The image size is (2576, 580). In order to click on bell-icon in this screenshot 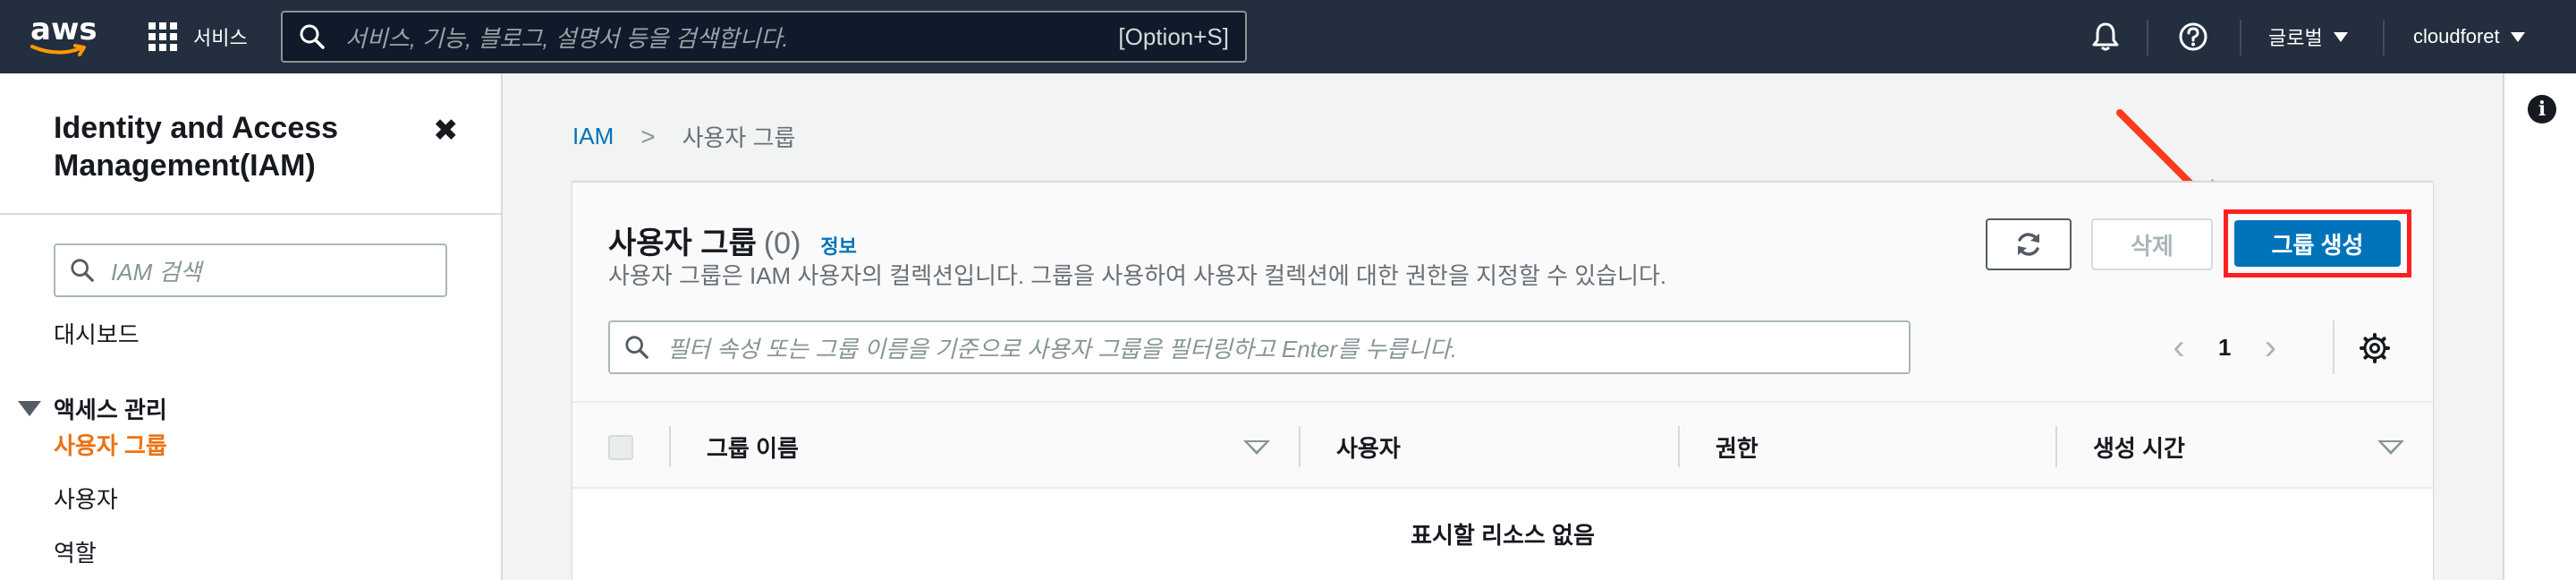, I will do `click(2105, 36)`.